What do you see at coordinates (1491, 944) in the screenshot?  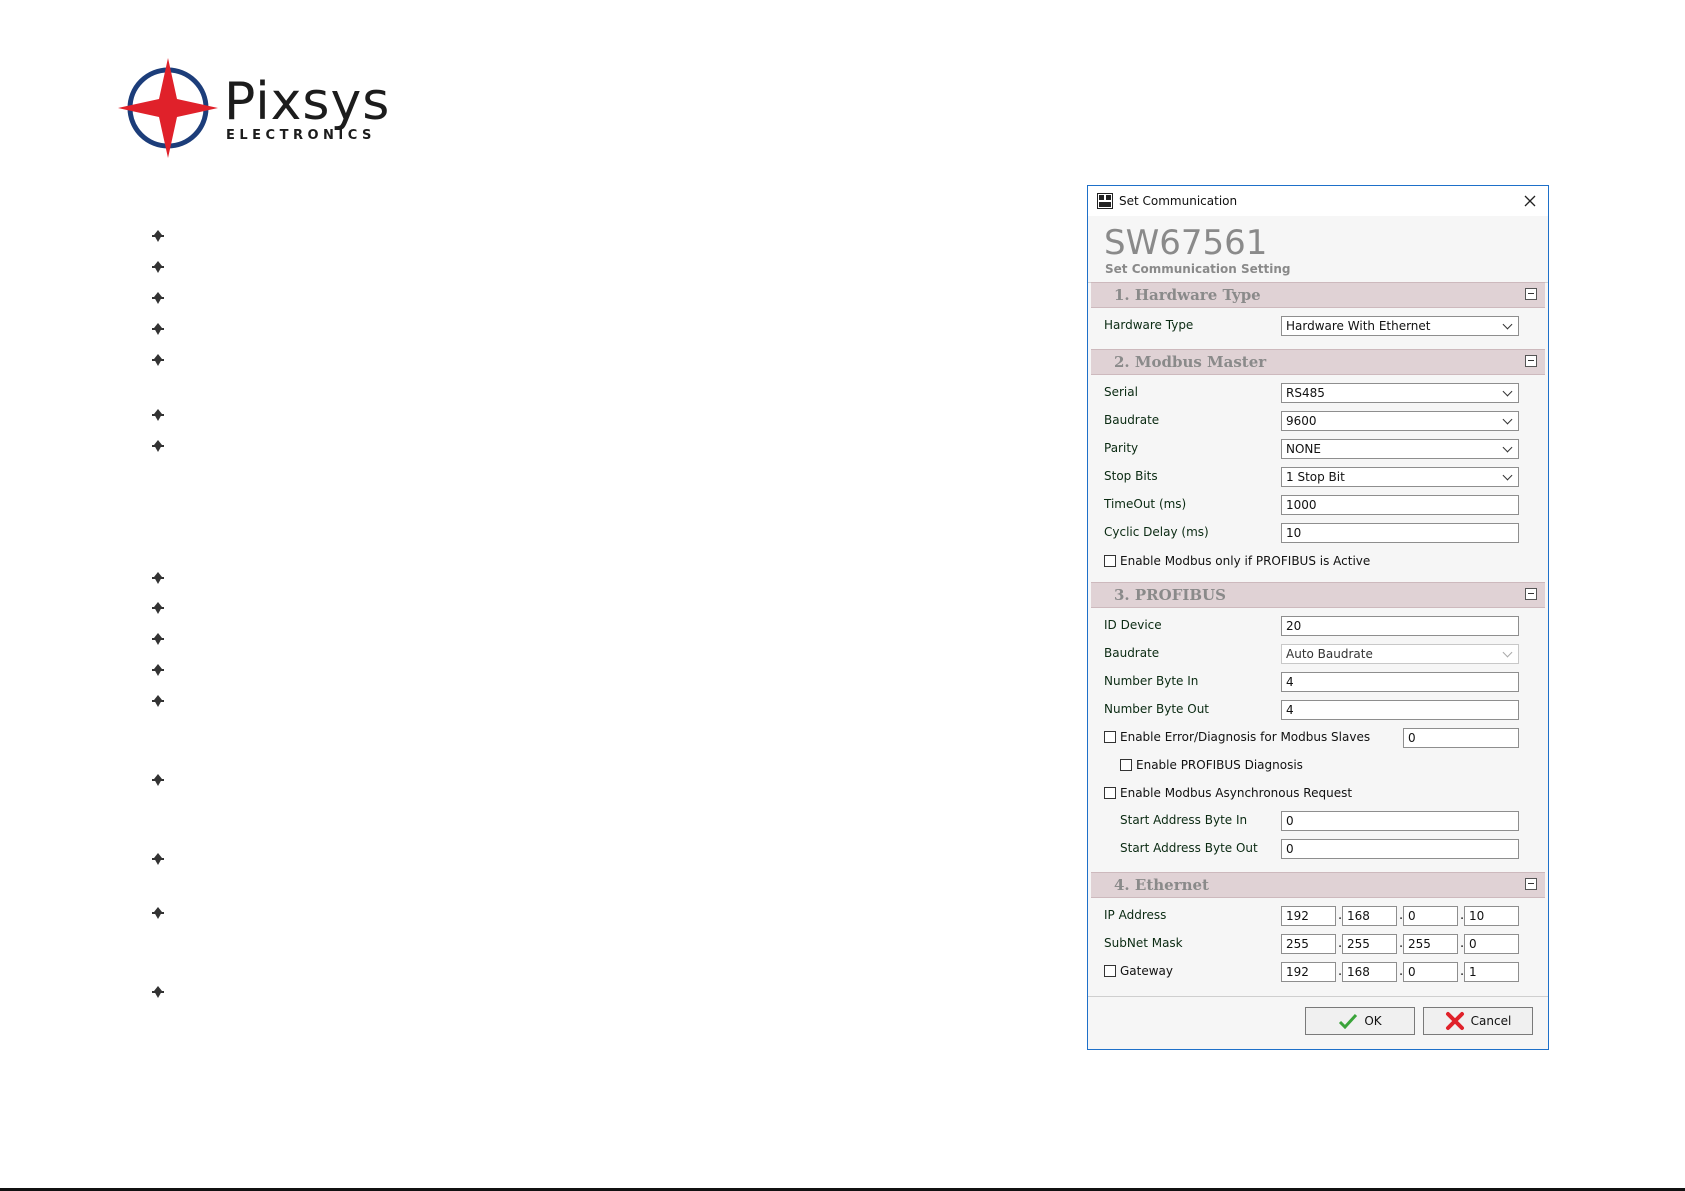 I see `subnet-octet-4: 0` at bounding box center [1491, 944].